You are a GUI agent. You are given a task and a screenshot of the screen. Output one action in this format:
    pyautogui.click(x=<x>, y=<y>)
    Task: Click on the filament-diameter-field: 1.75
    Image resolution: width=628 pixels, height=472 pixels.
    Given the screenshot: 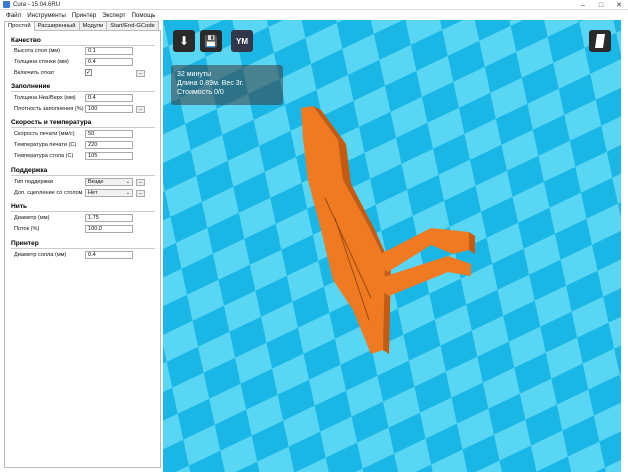 What is the action you would take?
    pyautogui.click(x=109, y=218)
    